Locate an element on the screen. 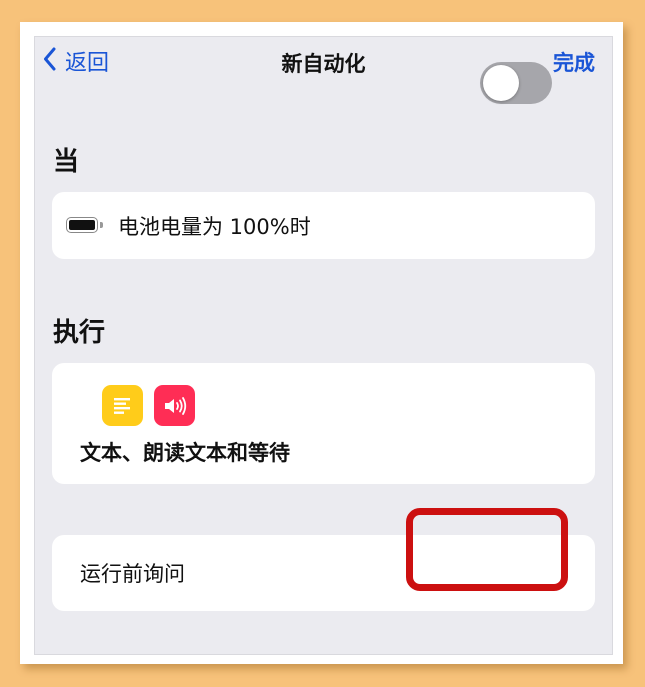 The height and width of the screenshot is (687, 645). text-icon is located at coordinates (122, 405).